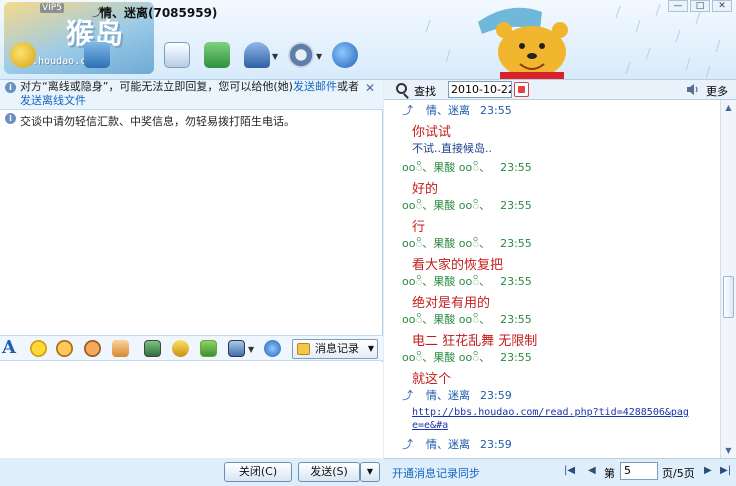 This screenshot has width=736, height=486. What do you see at coordinates (53, 100) in the screenshot?
I see `send-offline-file-link: 发送离线文件` at bounding box center [53, 100].